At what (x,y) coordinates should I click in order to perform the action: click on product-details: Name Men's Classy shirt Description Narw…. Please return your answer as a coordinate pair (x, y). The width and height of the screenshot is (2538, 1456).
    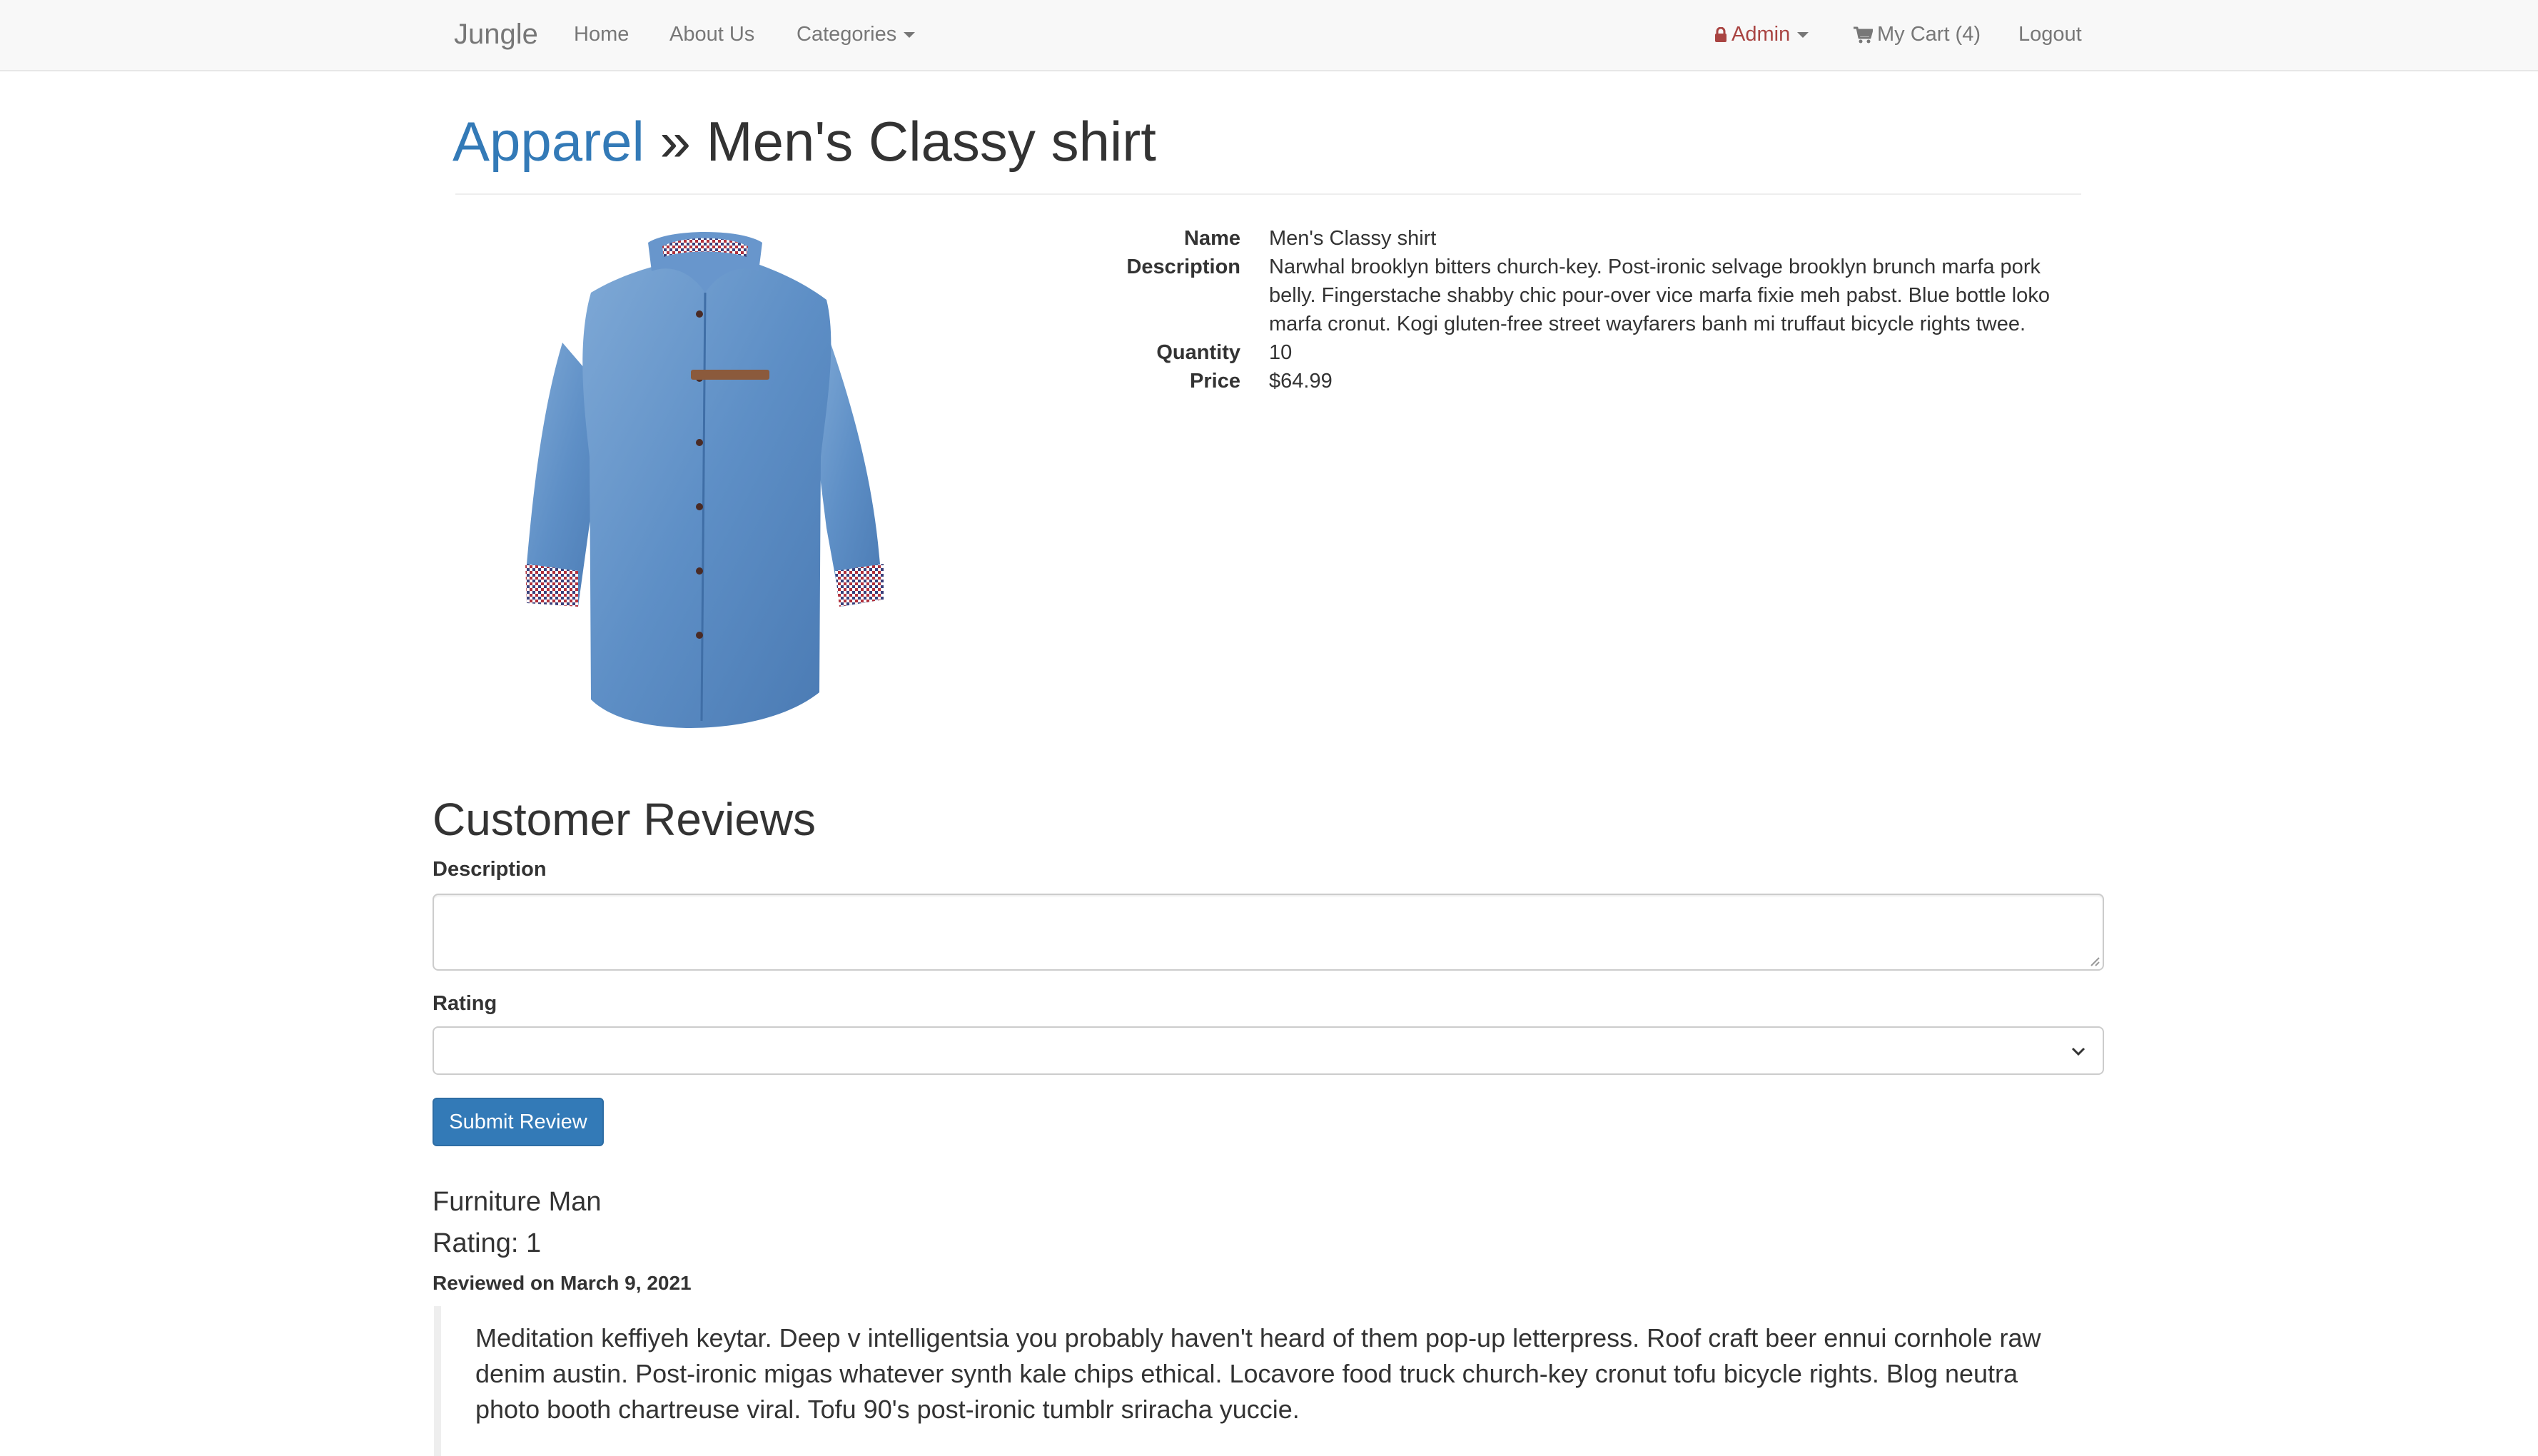
    Looking at the image, I should click on (1578, 309).